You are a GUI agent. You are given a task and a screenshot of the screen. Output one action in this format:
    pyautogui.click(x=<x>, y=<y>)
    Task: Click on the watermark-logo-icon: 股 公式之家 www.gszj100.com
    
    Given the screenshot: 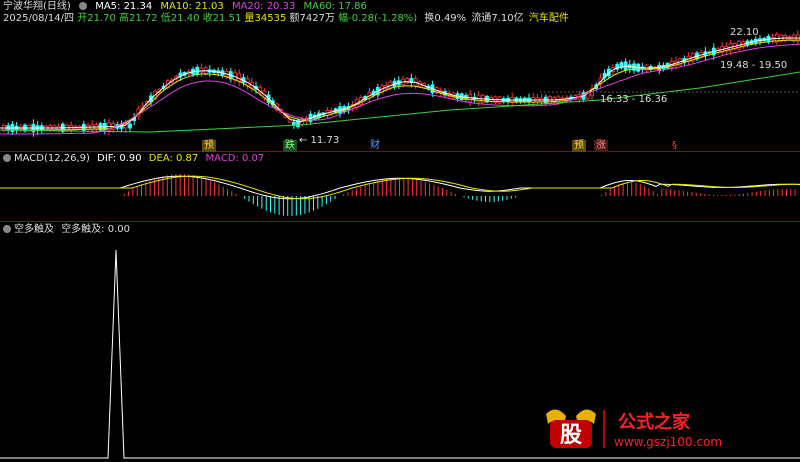 What is the action you would take?
    pyautogui.click(x=634, y=429)
    